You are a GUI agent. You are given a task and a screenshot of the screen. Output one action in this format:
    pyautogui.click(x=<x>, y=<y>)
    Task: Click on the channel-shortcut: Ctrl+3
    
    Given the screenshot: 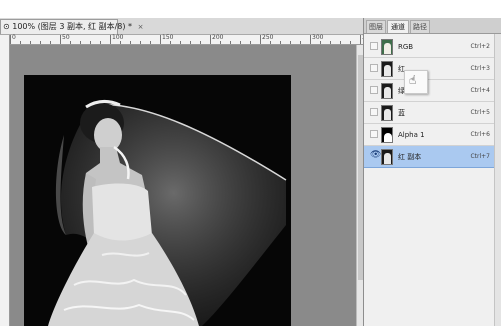 What is the action you would take?
    pyautogui.click(x=480, y=68)
    